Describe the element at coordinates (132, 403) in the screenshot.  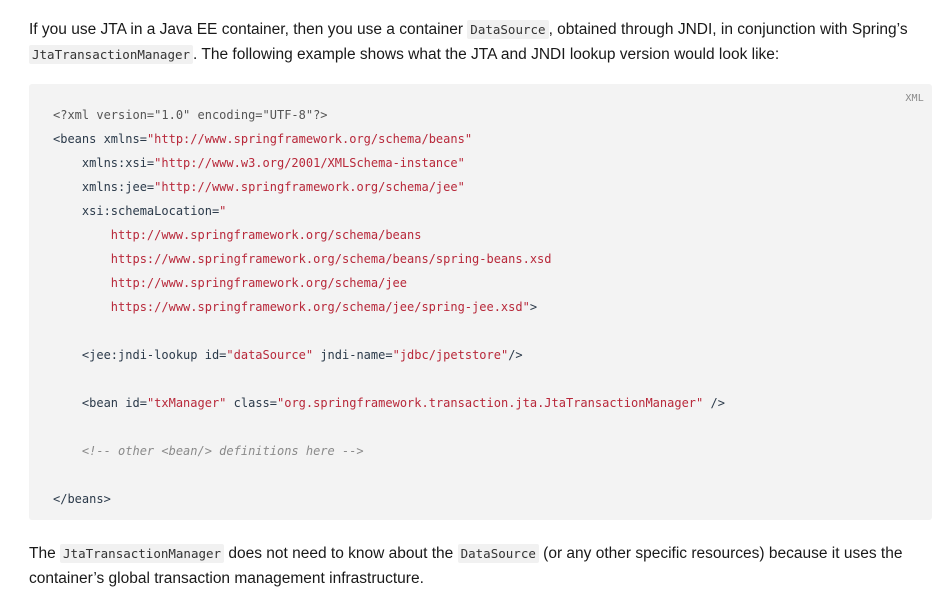
I see `bean-id-attr: id=` at that location.